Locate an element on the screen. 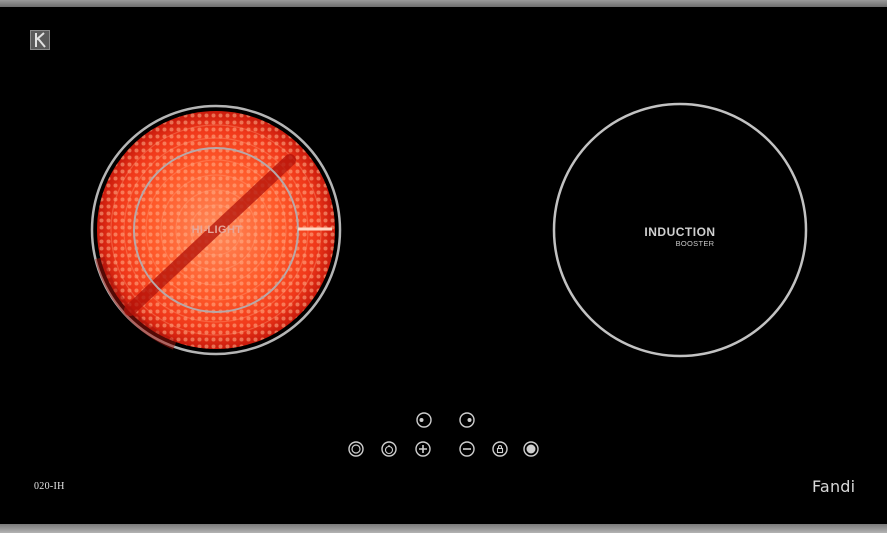  booster-label: BOOSTER is located at coordinates (695, 243).